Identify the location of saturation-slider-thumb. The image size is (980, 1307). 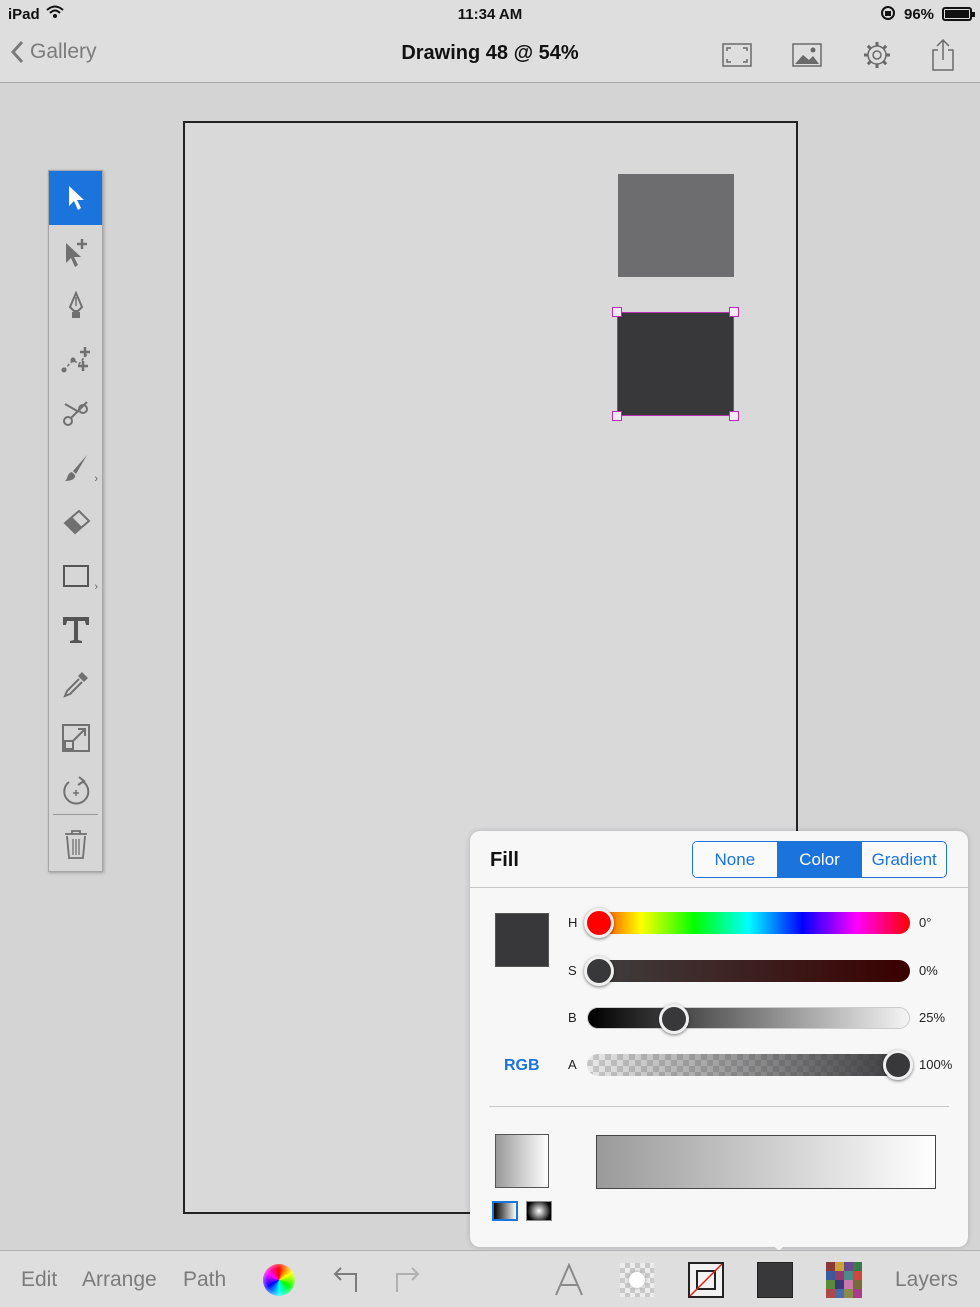
(599, 971).